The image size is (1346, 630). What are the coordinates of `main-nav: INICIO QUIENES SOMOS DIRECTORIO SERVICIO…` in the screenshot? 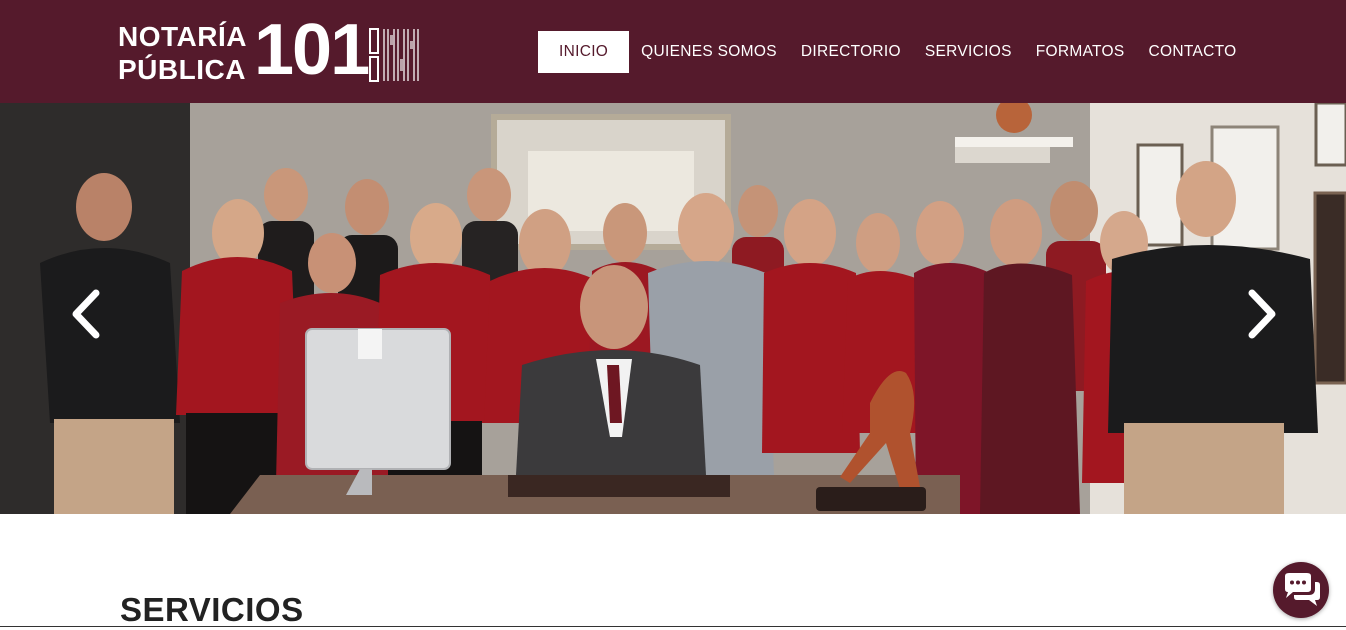 It's located at (893, 52).